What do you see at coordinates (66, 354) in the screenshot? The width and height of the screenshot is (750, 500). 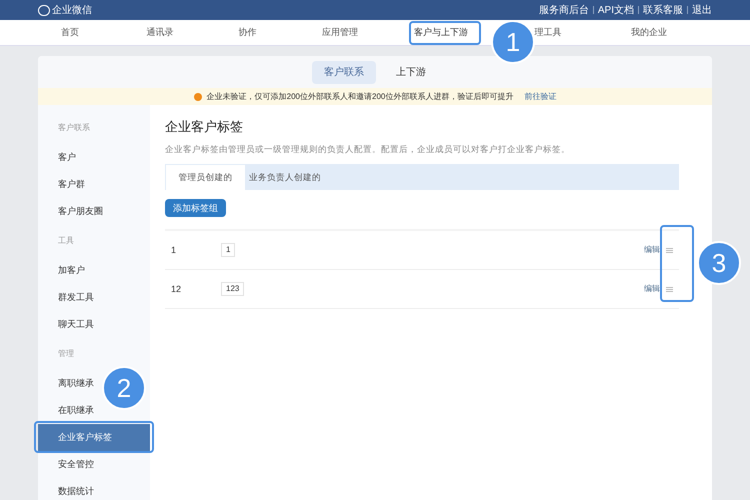 I see `sidebar-heading: 管理` at bounding box center [66, 354].